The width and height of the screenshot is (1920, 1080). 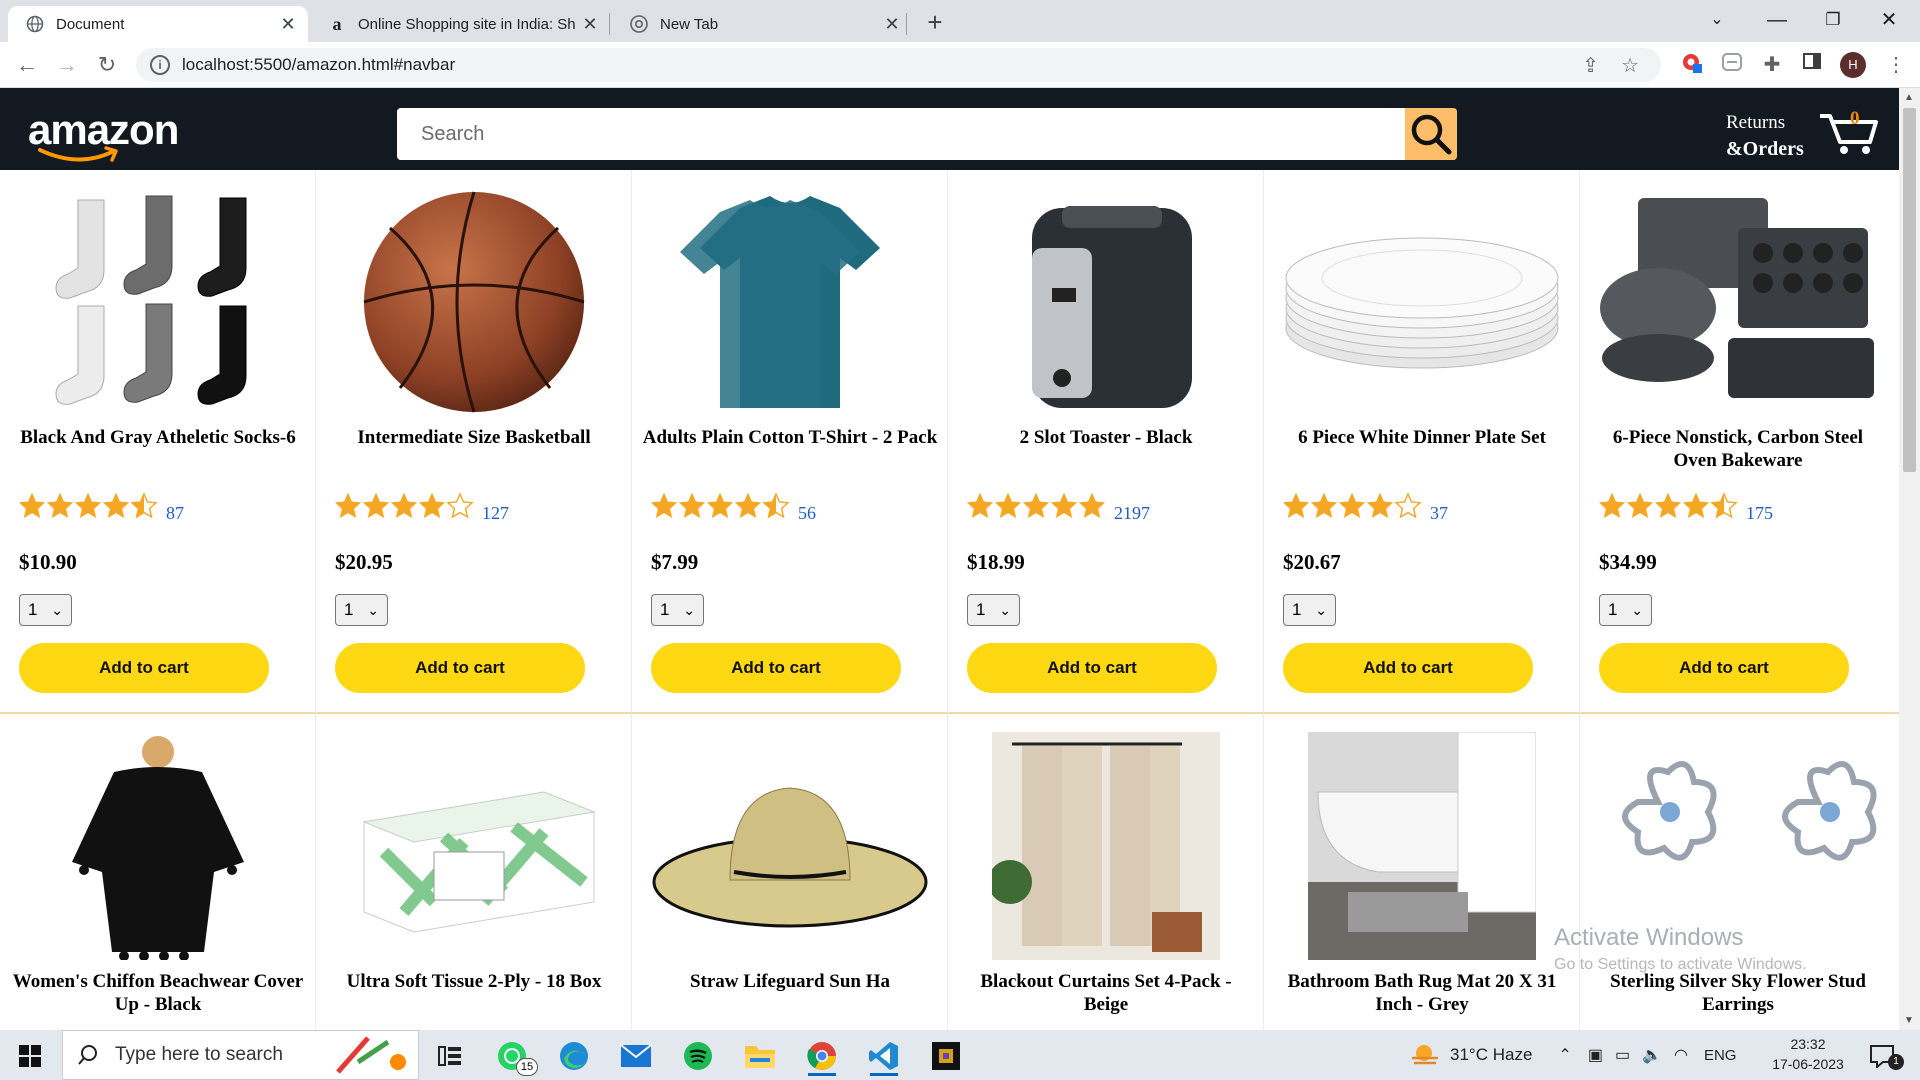 What do you see at coordinates (1564, 1055) in the screenshot?
I see `chevron-up-icon: ⌃` at bounding box center [1564, 1055].